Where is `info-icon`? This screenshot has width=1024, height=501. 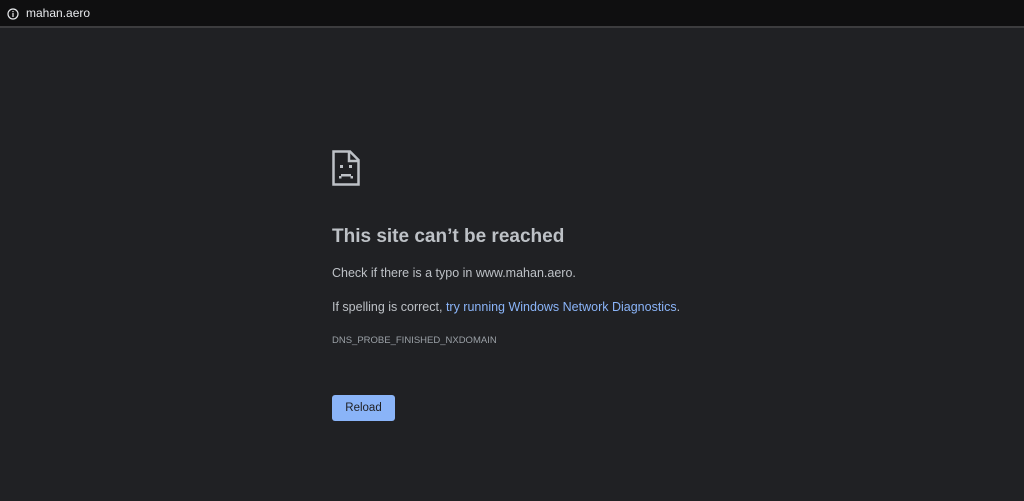 info-icon is located at coordinates (13, 13).